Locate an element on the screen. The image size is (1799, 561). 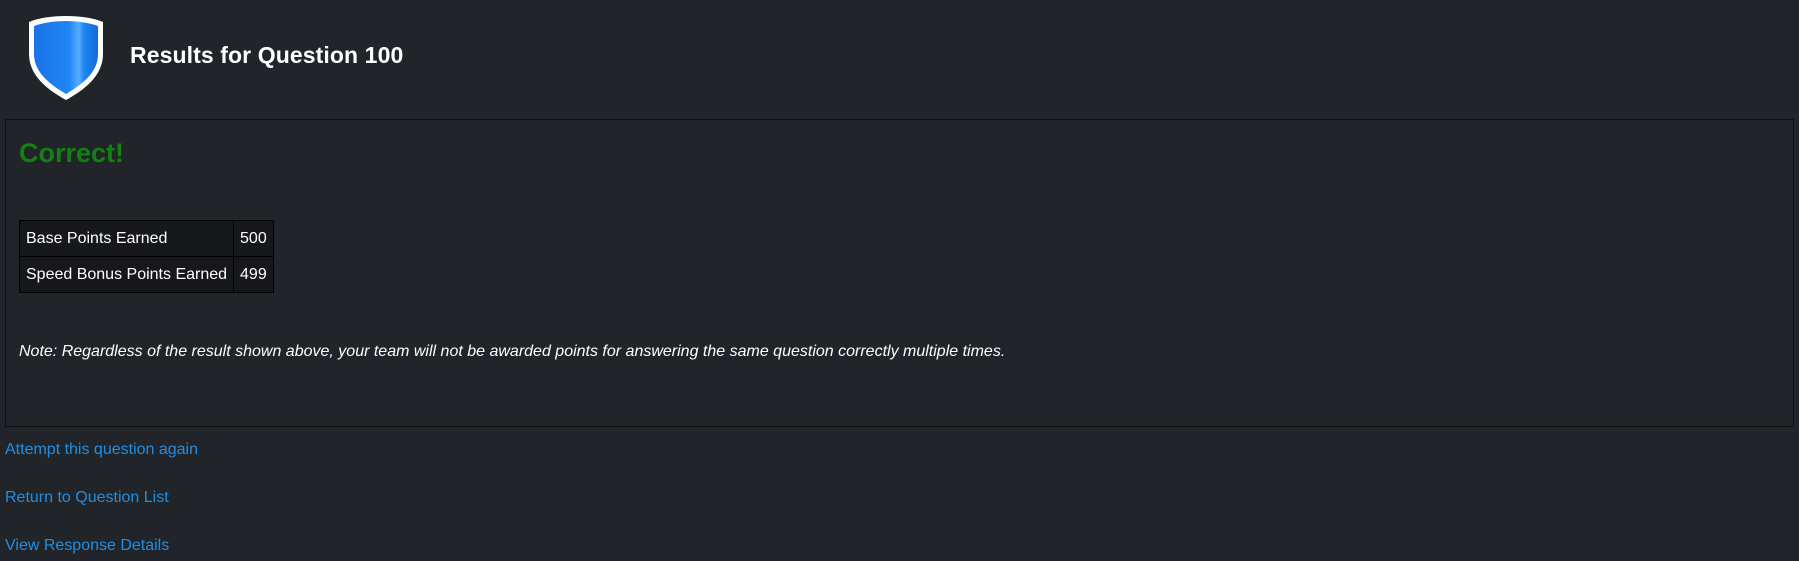
result-status: Correct! is located at coordinates (72, 153).